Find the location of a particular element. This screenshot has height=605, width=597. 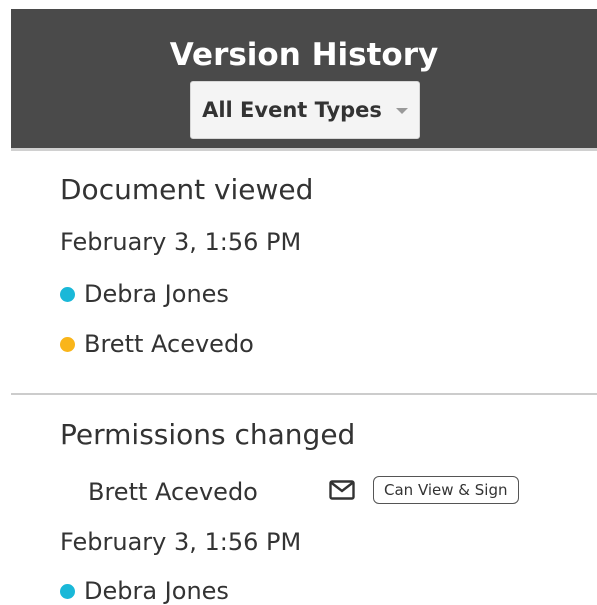

permission-change-row: Brett Acevedo Can View & Sign is located at coordinates (318, 492).